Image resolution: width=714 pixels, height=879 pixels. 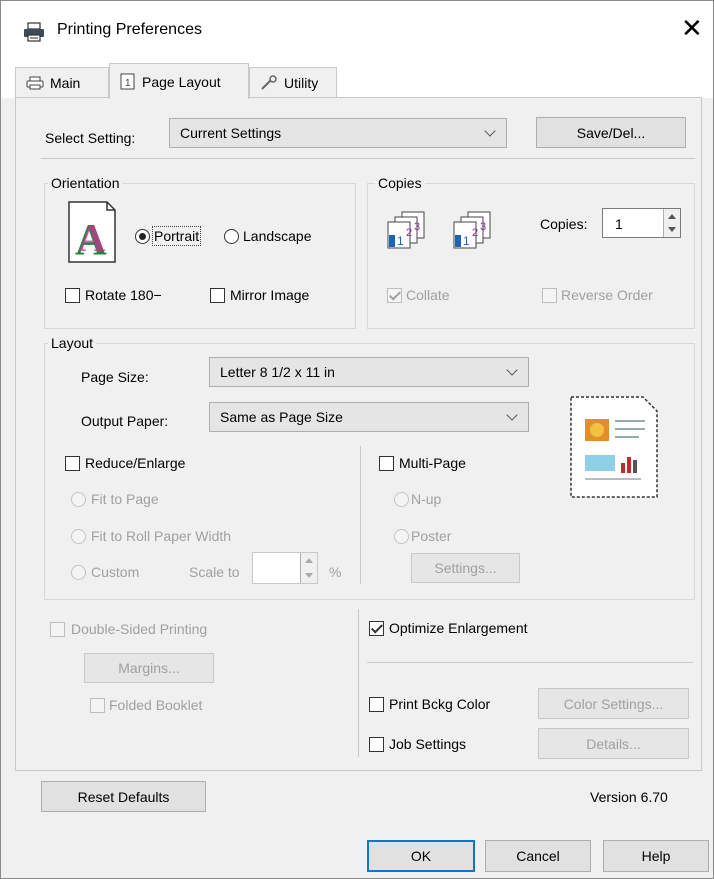 What do you see at coordinates (376, 628) in the screenshot?
I see `optimize-enlargement-checkbox` at bounding box center [376, 628].